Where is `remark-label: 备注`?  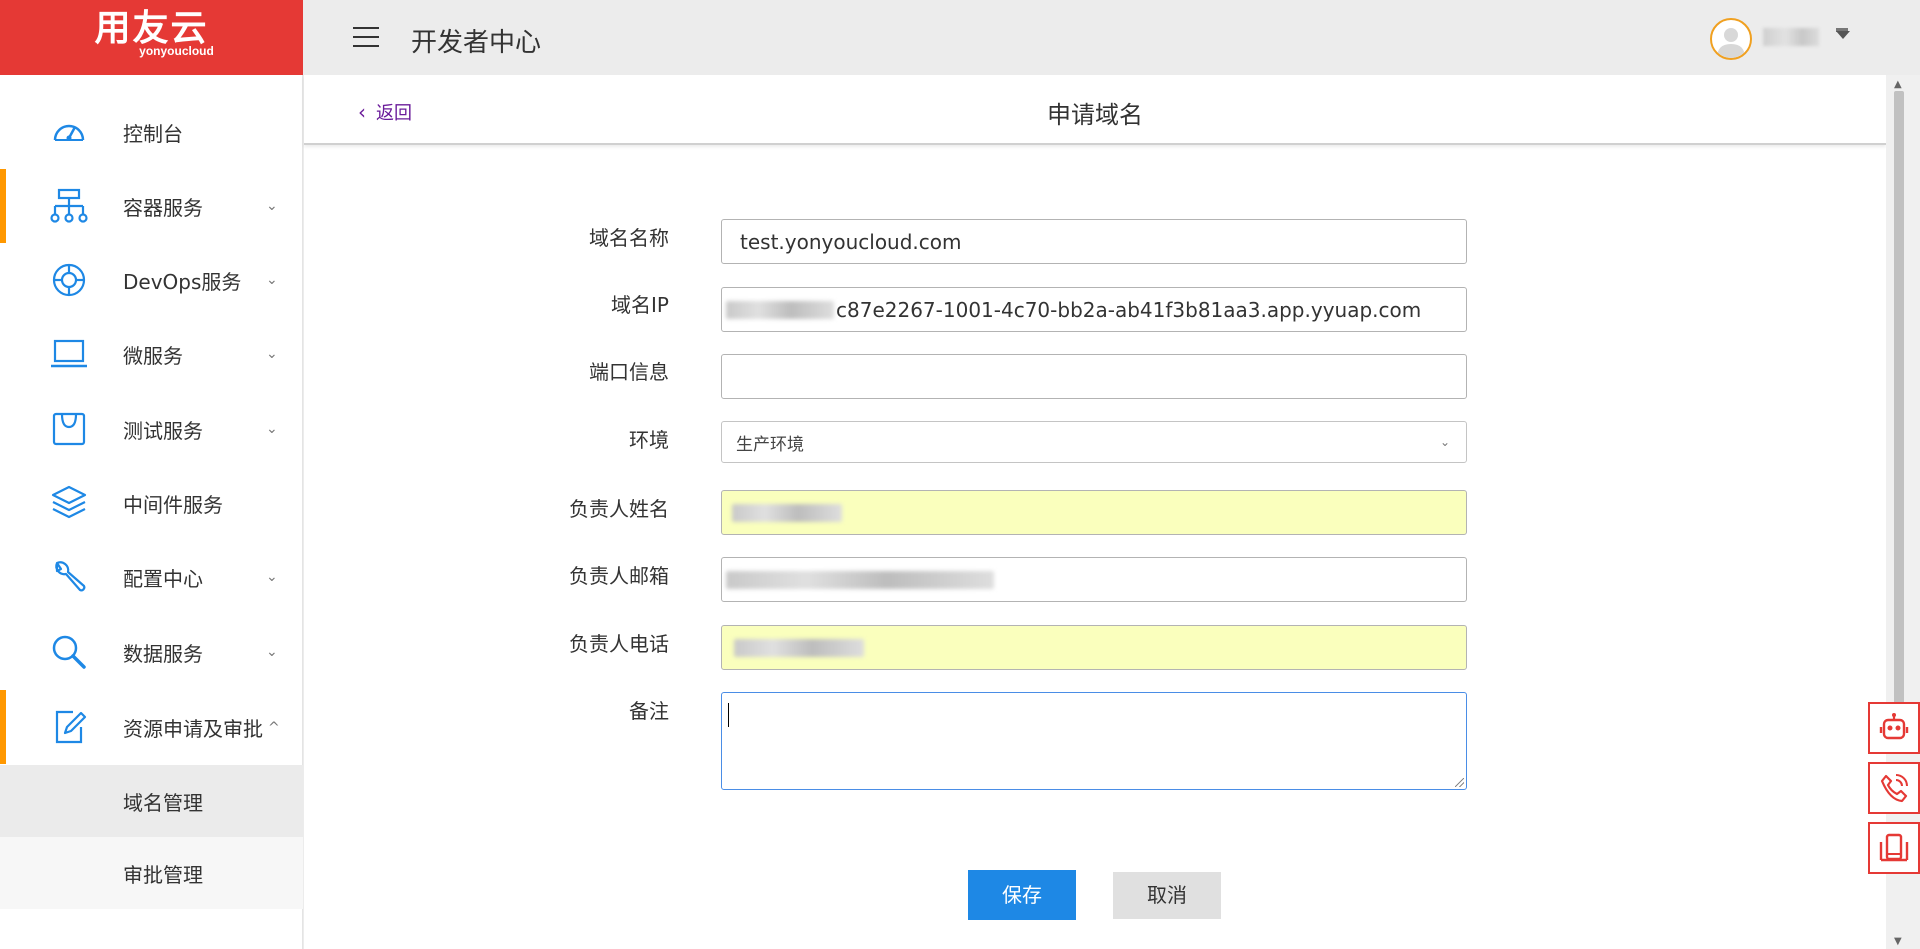 remark-label: 备注 is located at coordinates (649, 711).